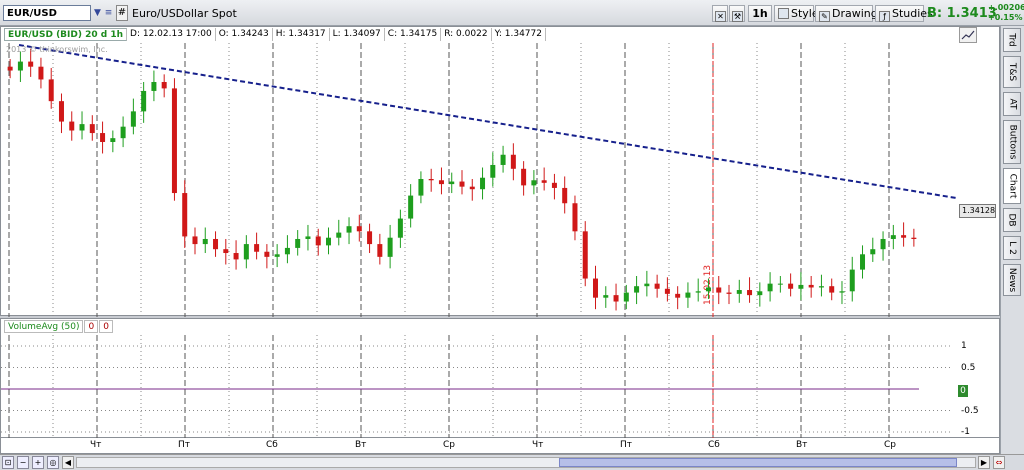 The width and height of the screenshot is (1024, 470). I want to click on tab-label: L 2, so click(1011, 248).